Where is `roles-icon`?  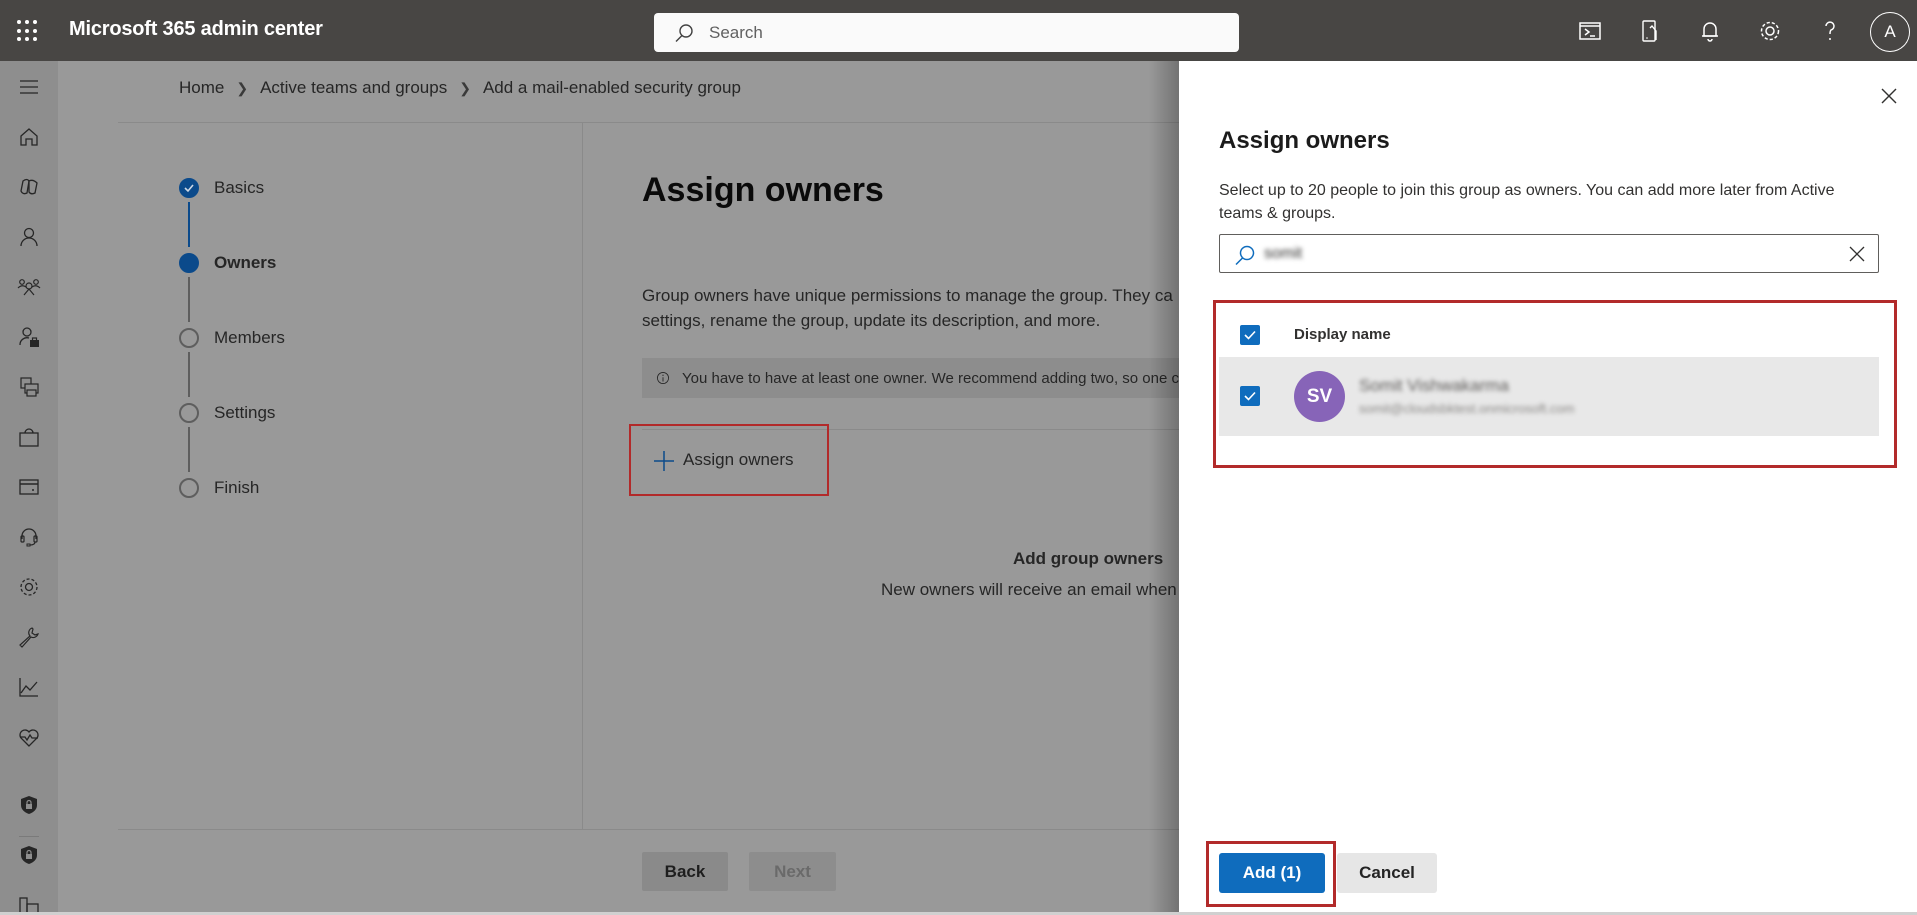 roles-icon is located at coordinates (29, 337).